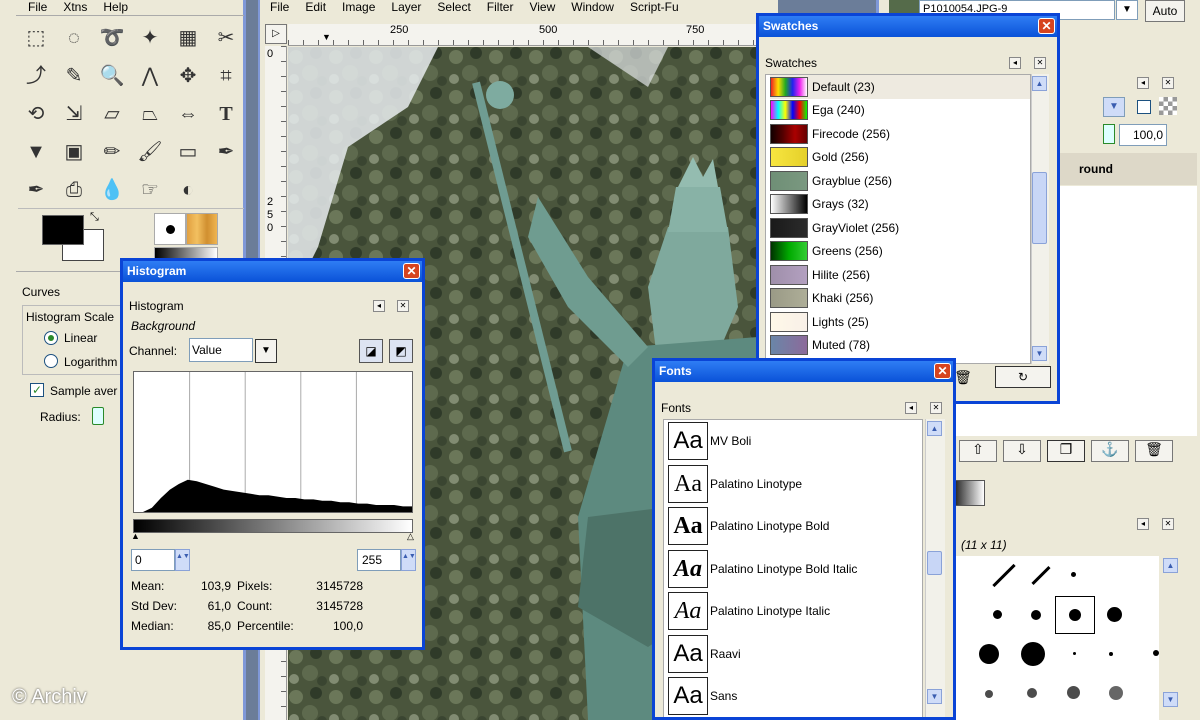  Describe the element at coordinates (900, 134) in the screenshot. I see `palette-row: Firecode (256)` at that location.